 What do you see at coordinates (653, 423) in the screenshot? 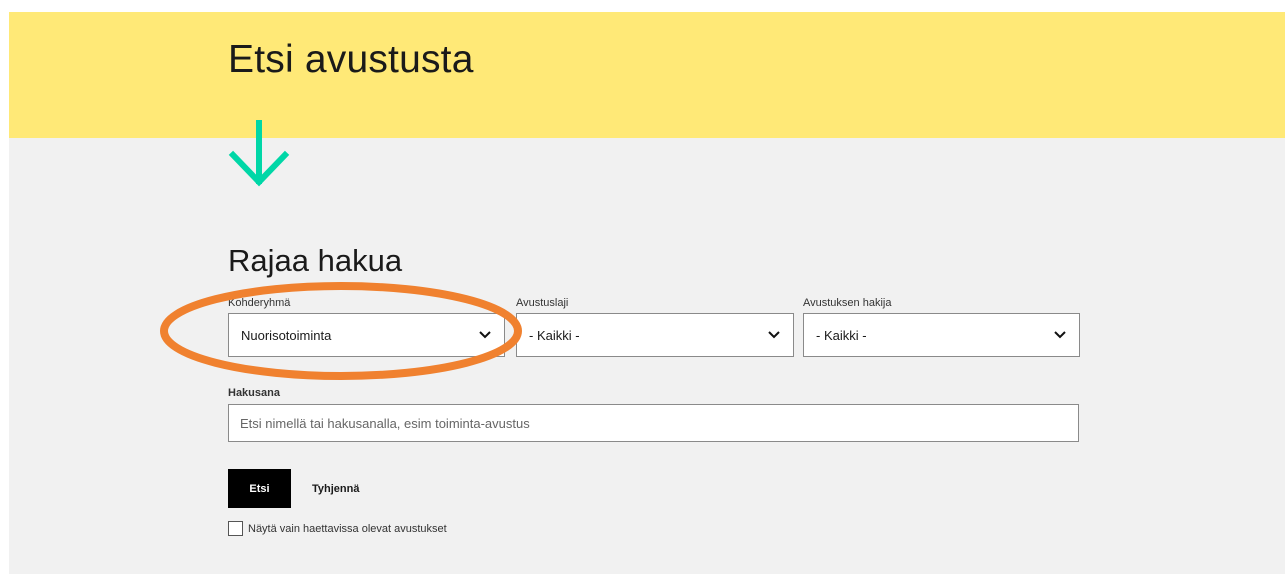
I see `keyword-input` at bounding box center [653, 423].